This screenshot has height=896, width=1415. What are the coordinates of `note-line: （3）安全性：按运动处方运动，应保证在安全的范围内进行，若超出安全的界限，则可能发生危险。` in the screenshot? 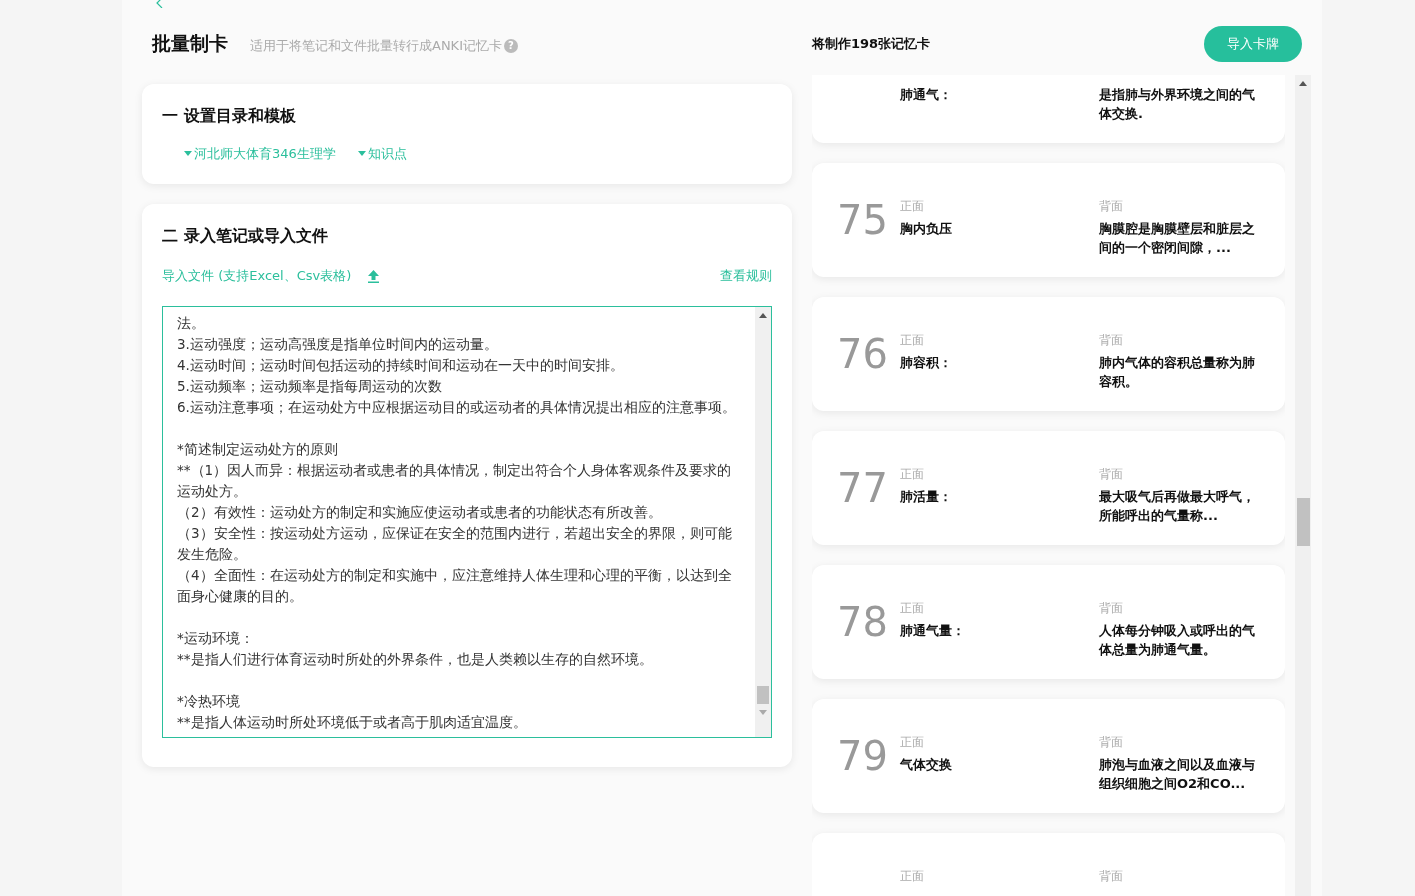 It's located at (455, 543).